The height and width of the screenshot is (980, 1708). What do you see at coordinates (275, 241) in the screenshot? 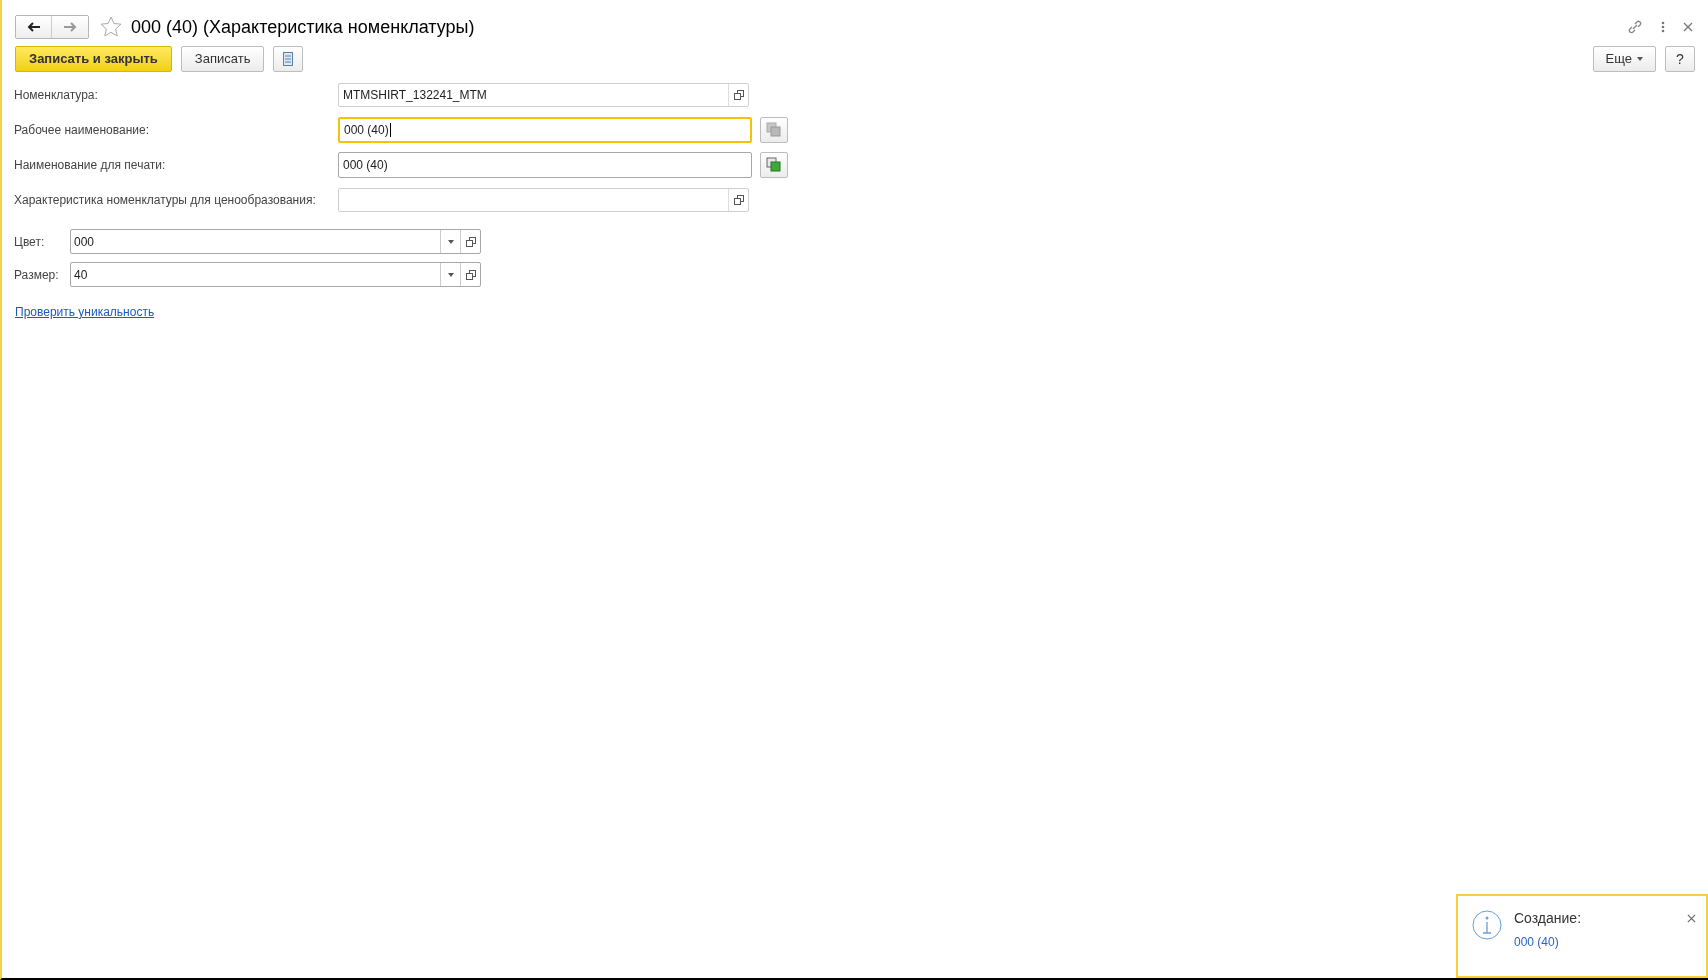
I see `dropdown-field: 000` at bounding box center [275, 241].